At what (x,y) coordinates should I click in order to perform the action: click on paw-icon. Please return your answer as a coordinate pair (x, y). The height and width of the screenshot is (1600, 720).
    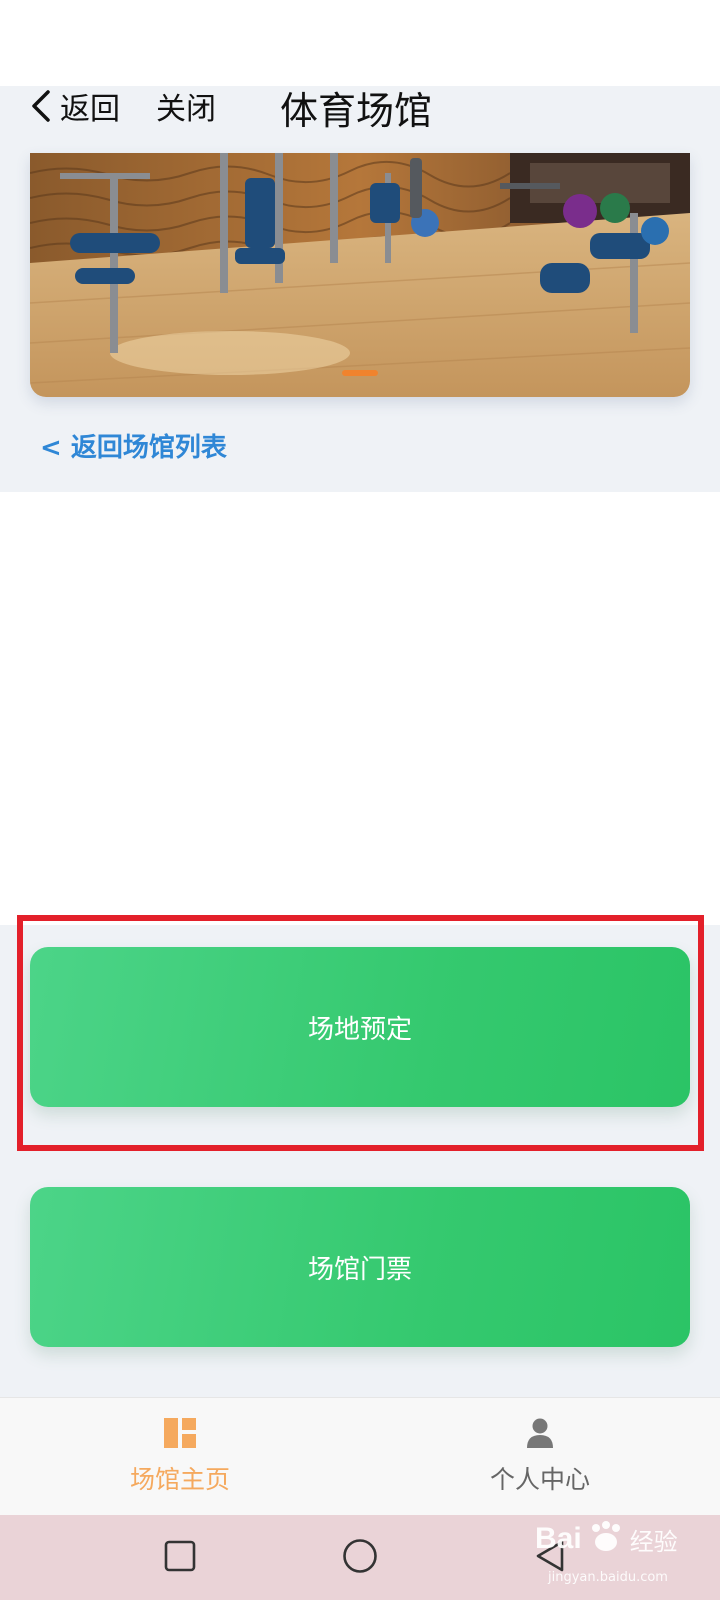
    Looking at the image, I should click on (606, 1539).